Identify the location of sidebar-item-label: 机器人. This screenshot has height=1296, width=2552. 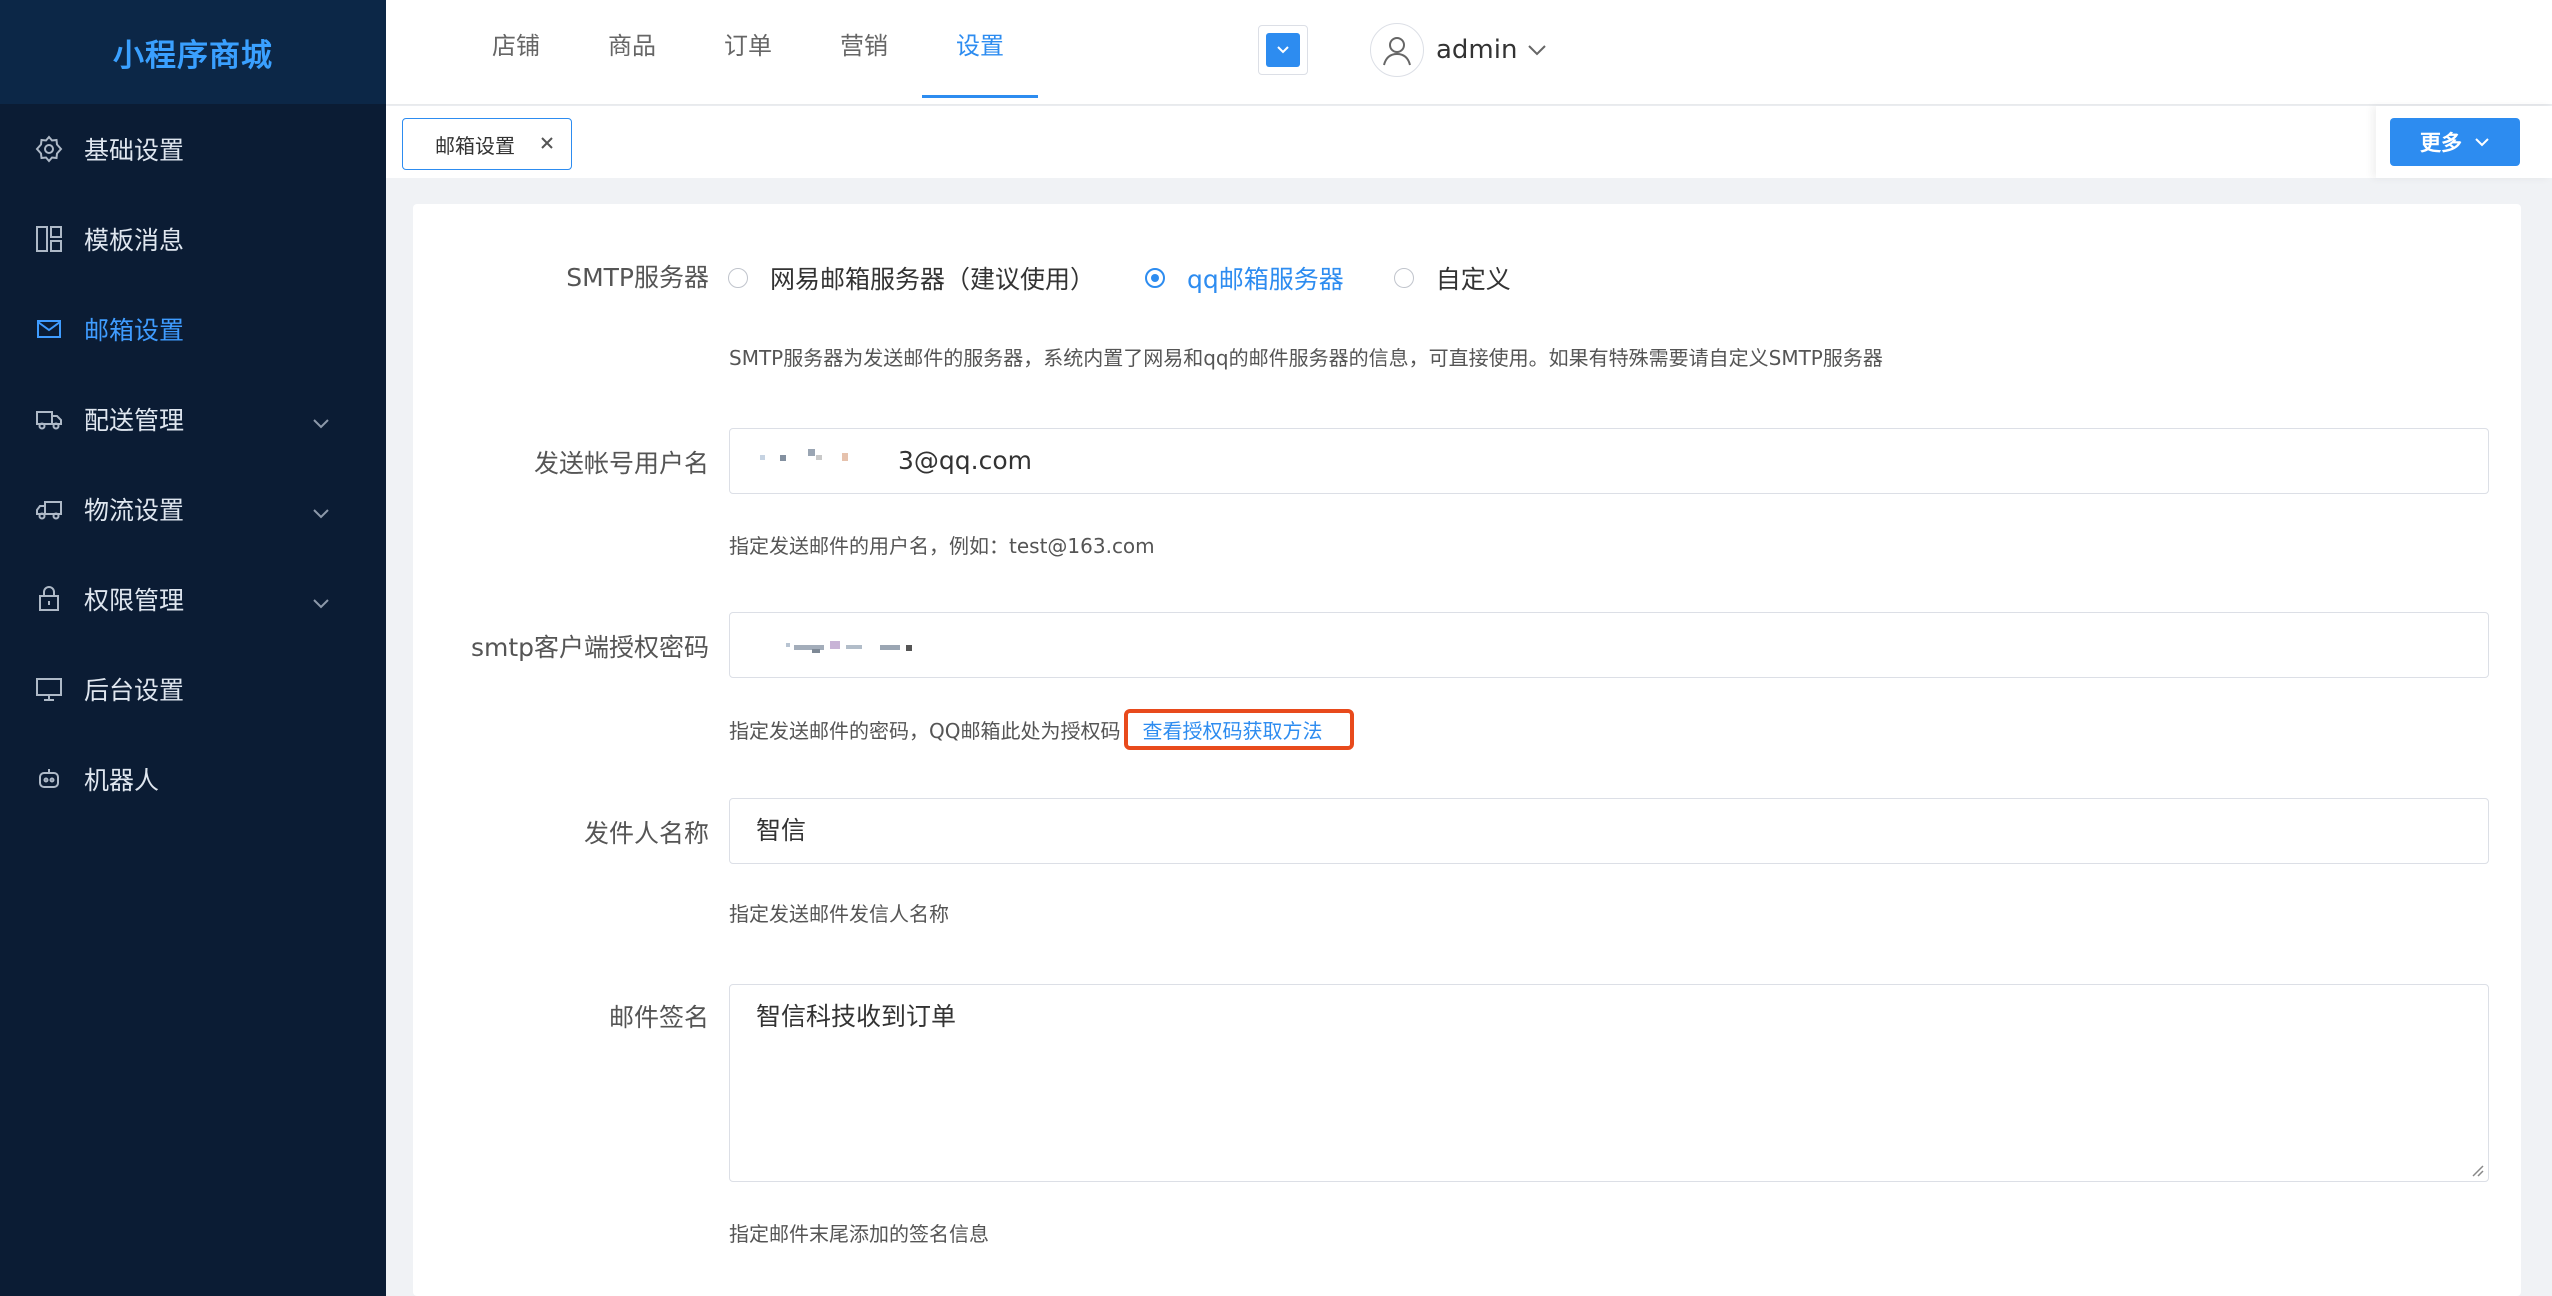
(122, 780).